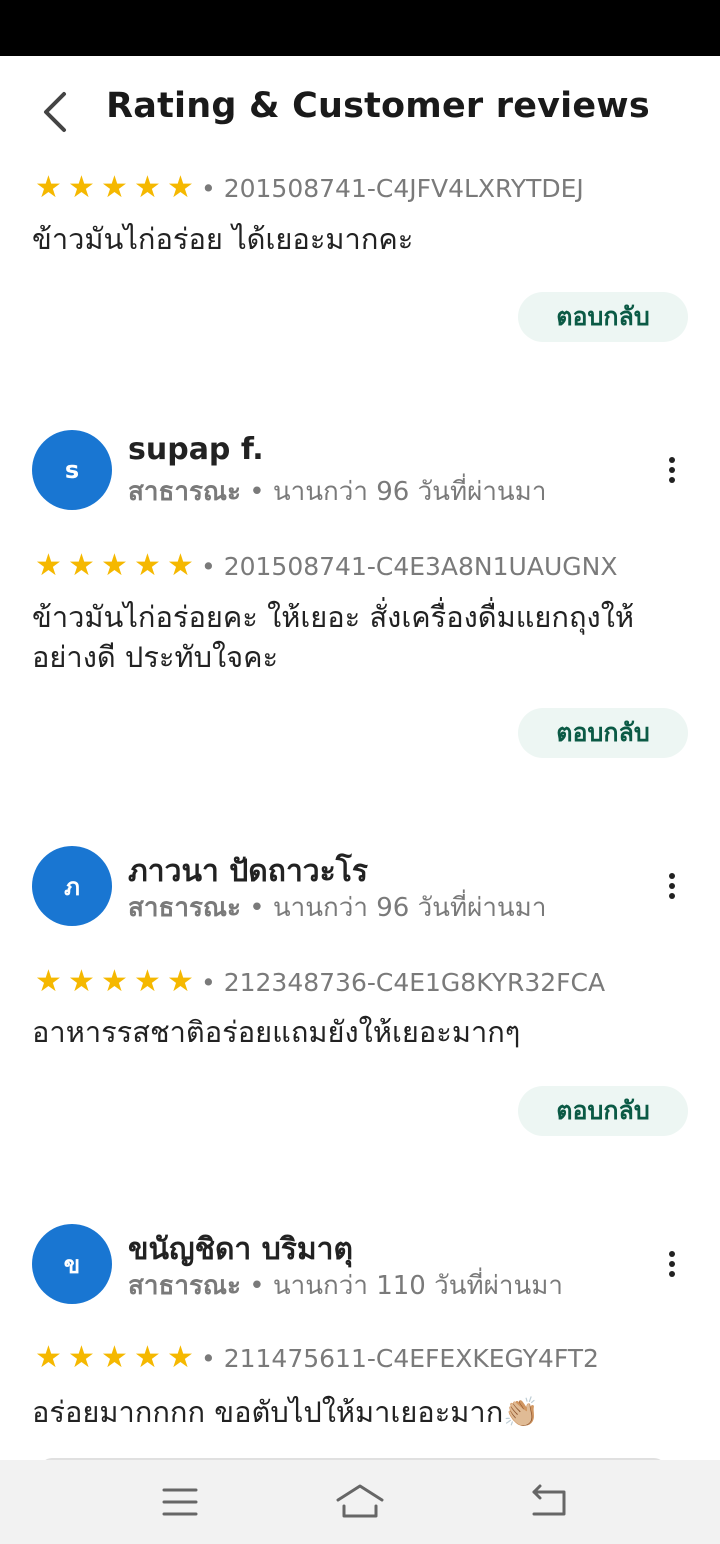 Image resolution: width=720 pixels, height=1544 pixels. I want to click on rating-row: ★ ★ ★ ★ ★ • 201508741-C4E3A8N1UAUGNX, so click(324, 566).